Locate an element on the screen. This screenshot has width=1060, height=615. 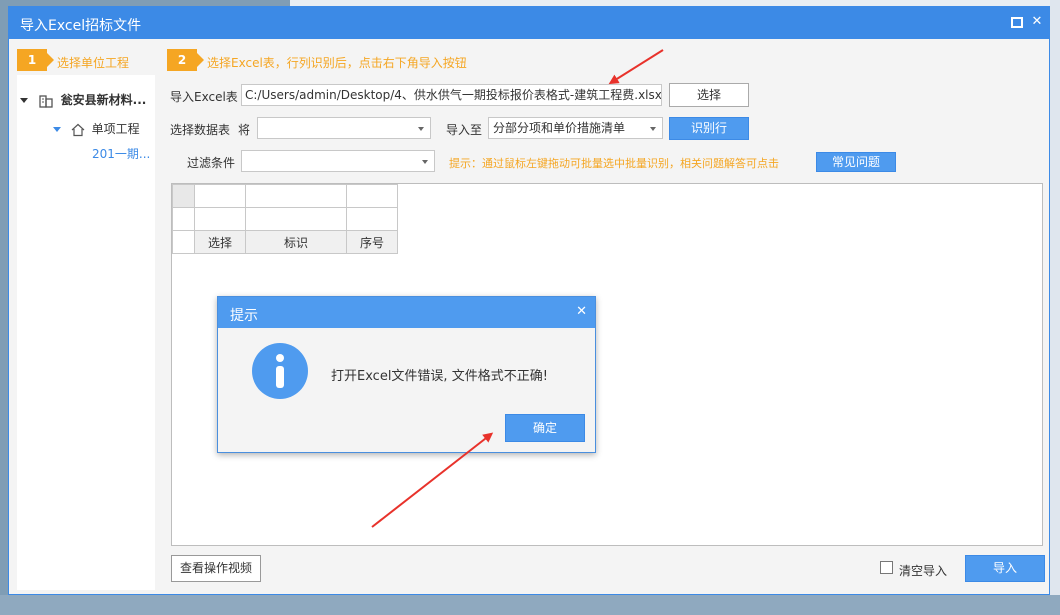
tree-child-node: 单项工程 is located at coordinates (96, 128).